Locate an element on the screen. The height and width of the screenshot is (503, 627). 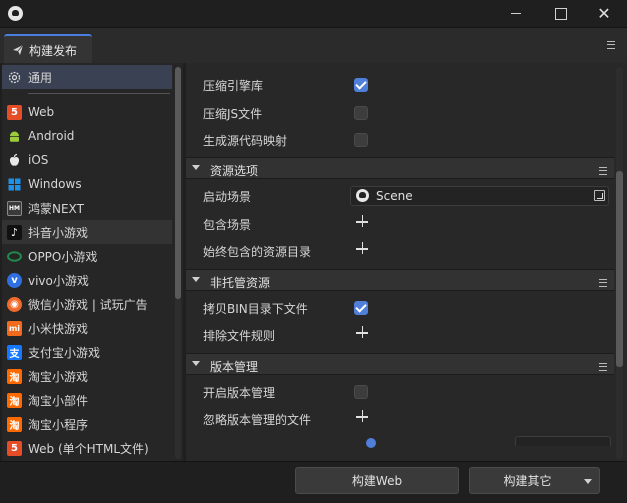
sidebar-item-label: 抖音小游戏 is located at coordinates (58, 232).